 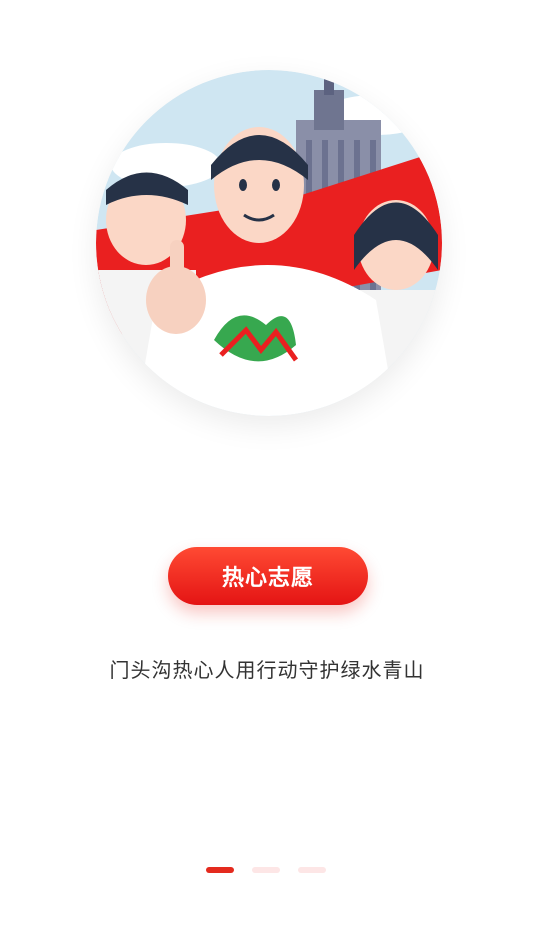 I want to click on volunteer-category-label: 热心志愿, so click(x=267, y=578).